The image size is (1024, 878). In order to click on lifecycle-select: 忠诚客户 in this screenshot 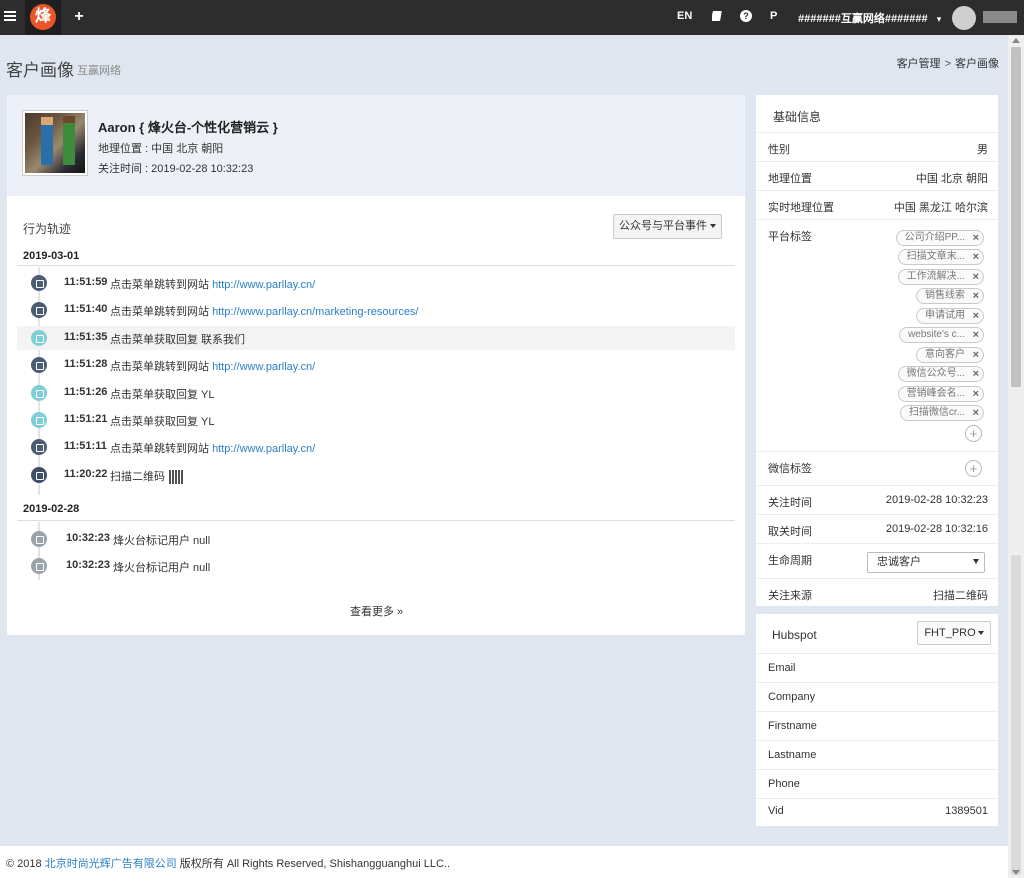, I will do `click(926, 562)`.